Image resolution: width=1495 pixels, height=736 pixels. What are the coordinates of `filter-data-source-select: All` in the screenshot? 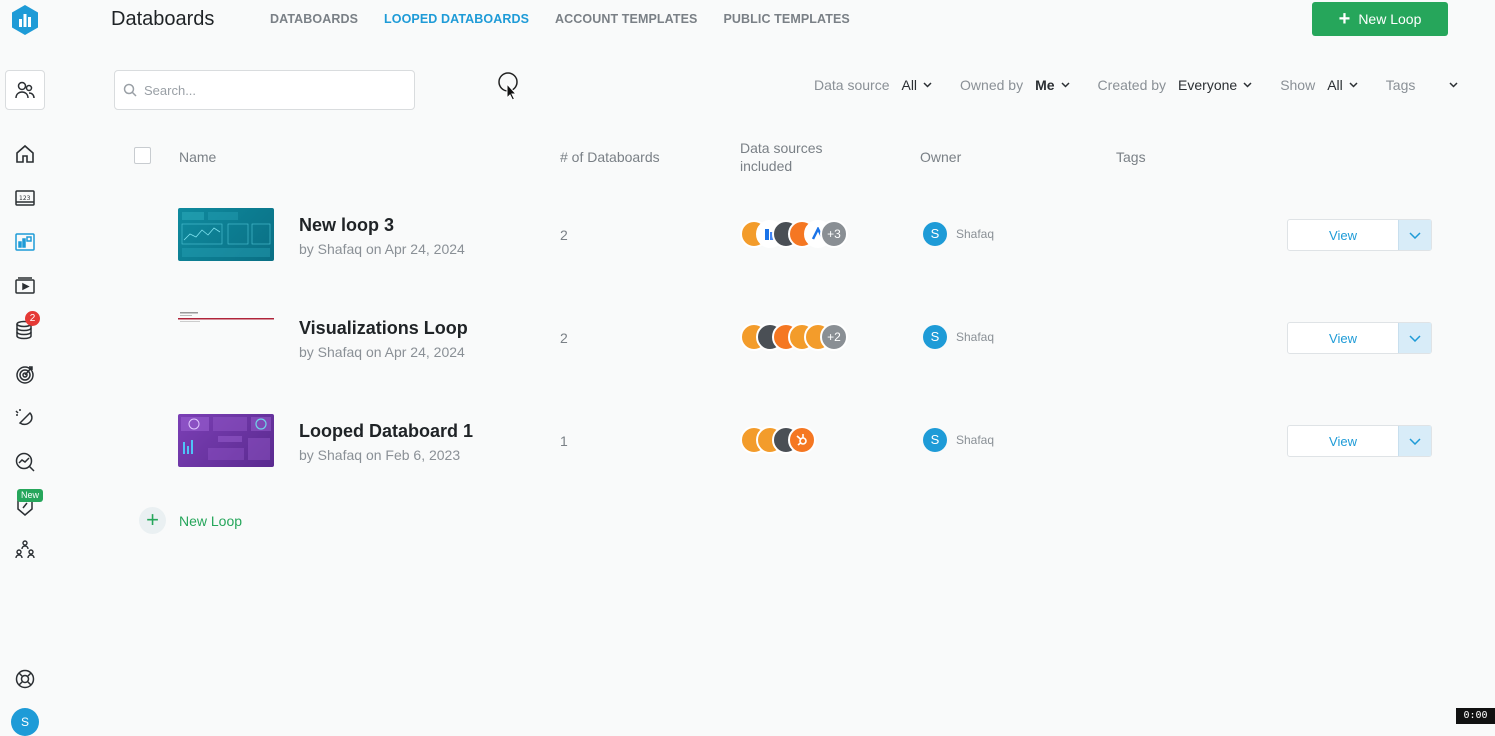 It's located at (916, 85).